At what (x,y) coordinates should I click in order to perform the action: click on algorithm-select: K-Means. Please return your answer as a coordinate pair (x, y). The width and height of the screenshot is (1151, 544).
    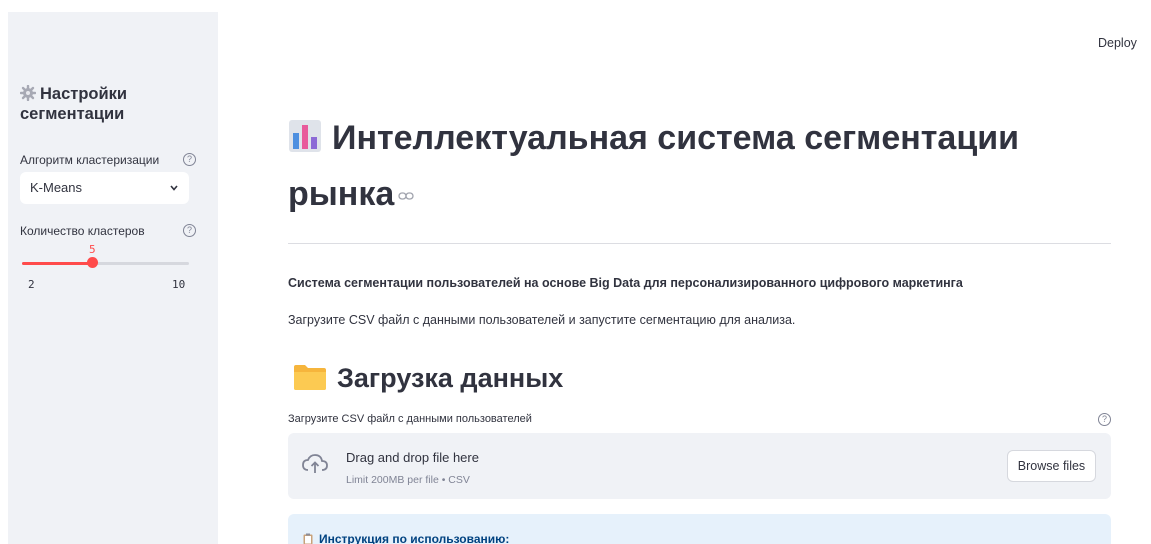
    Looking at the image, I should click on (104, 188).